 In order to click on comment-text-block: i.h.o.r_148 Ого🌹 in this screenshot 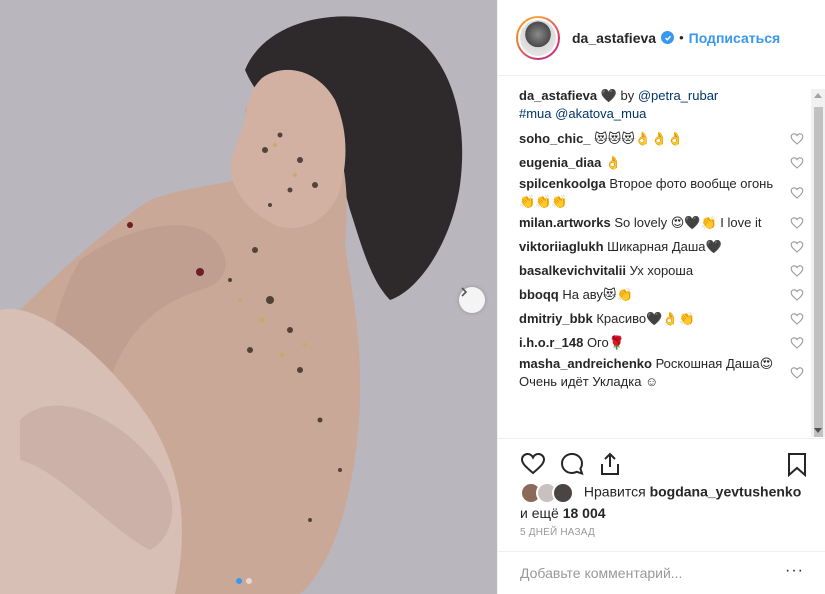, I will do `click(648, 343)`.